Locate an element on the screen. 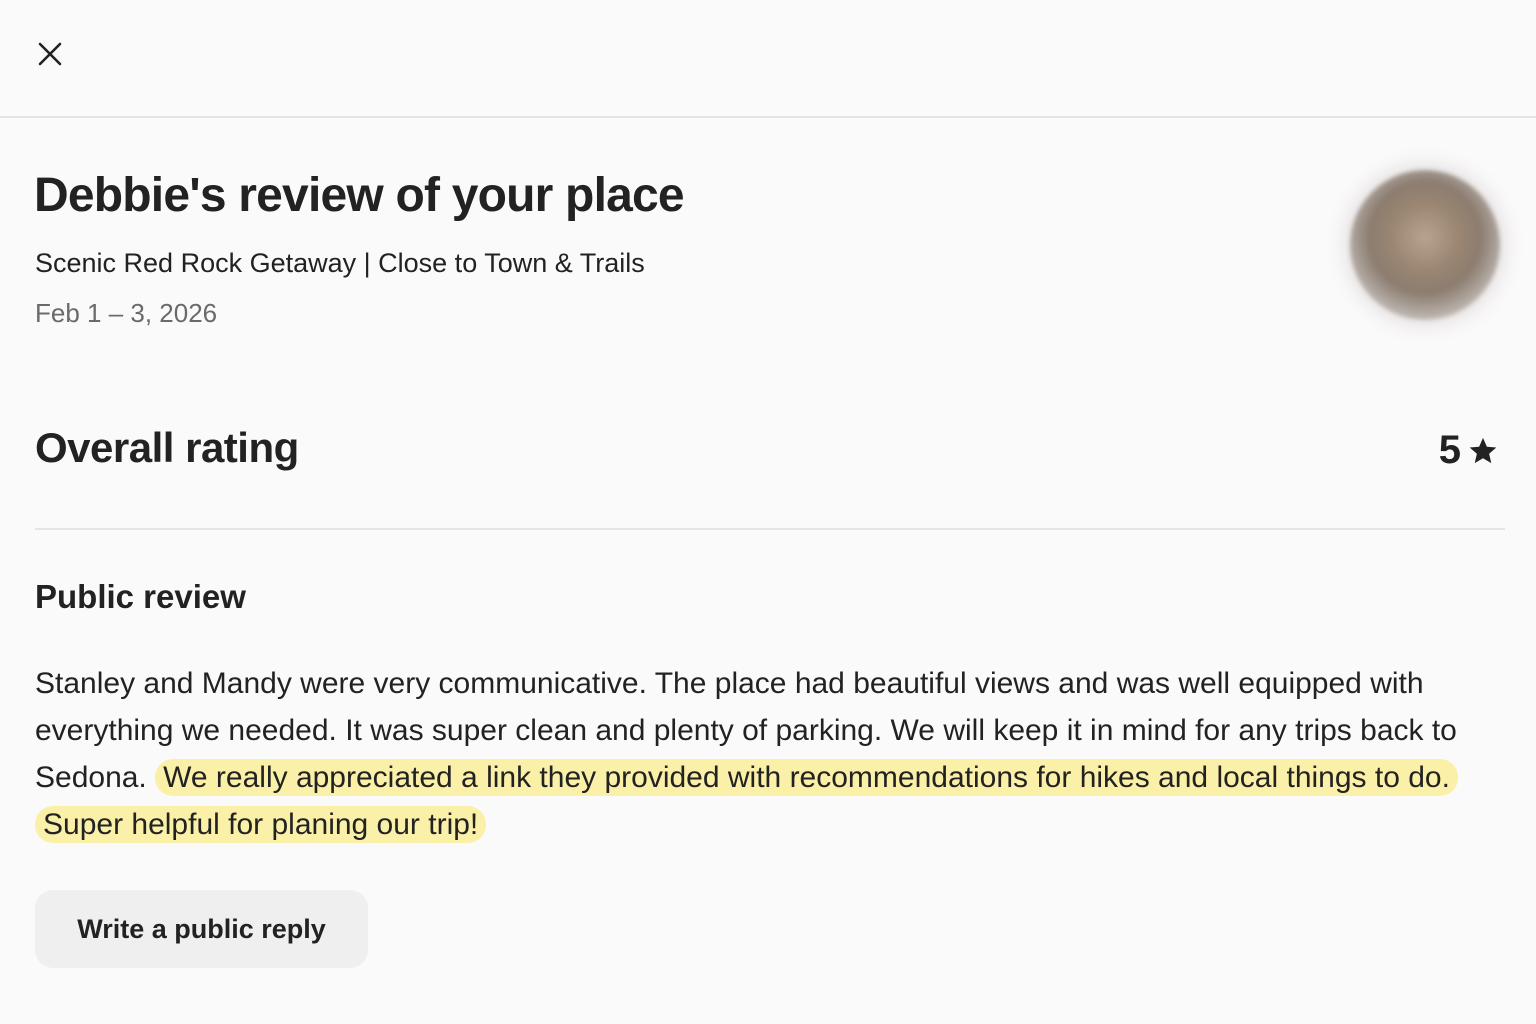 The height and width of the screenshot is (1024, 1536). rating-number: 5 is located at coordinates (1449, 450).